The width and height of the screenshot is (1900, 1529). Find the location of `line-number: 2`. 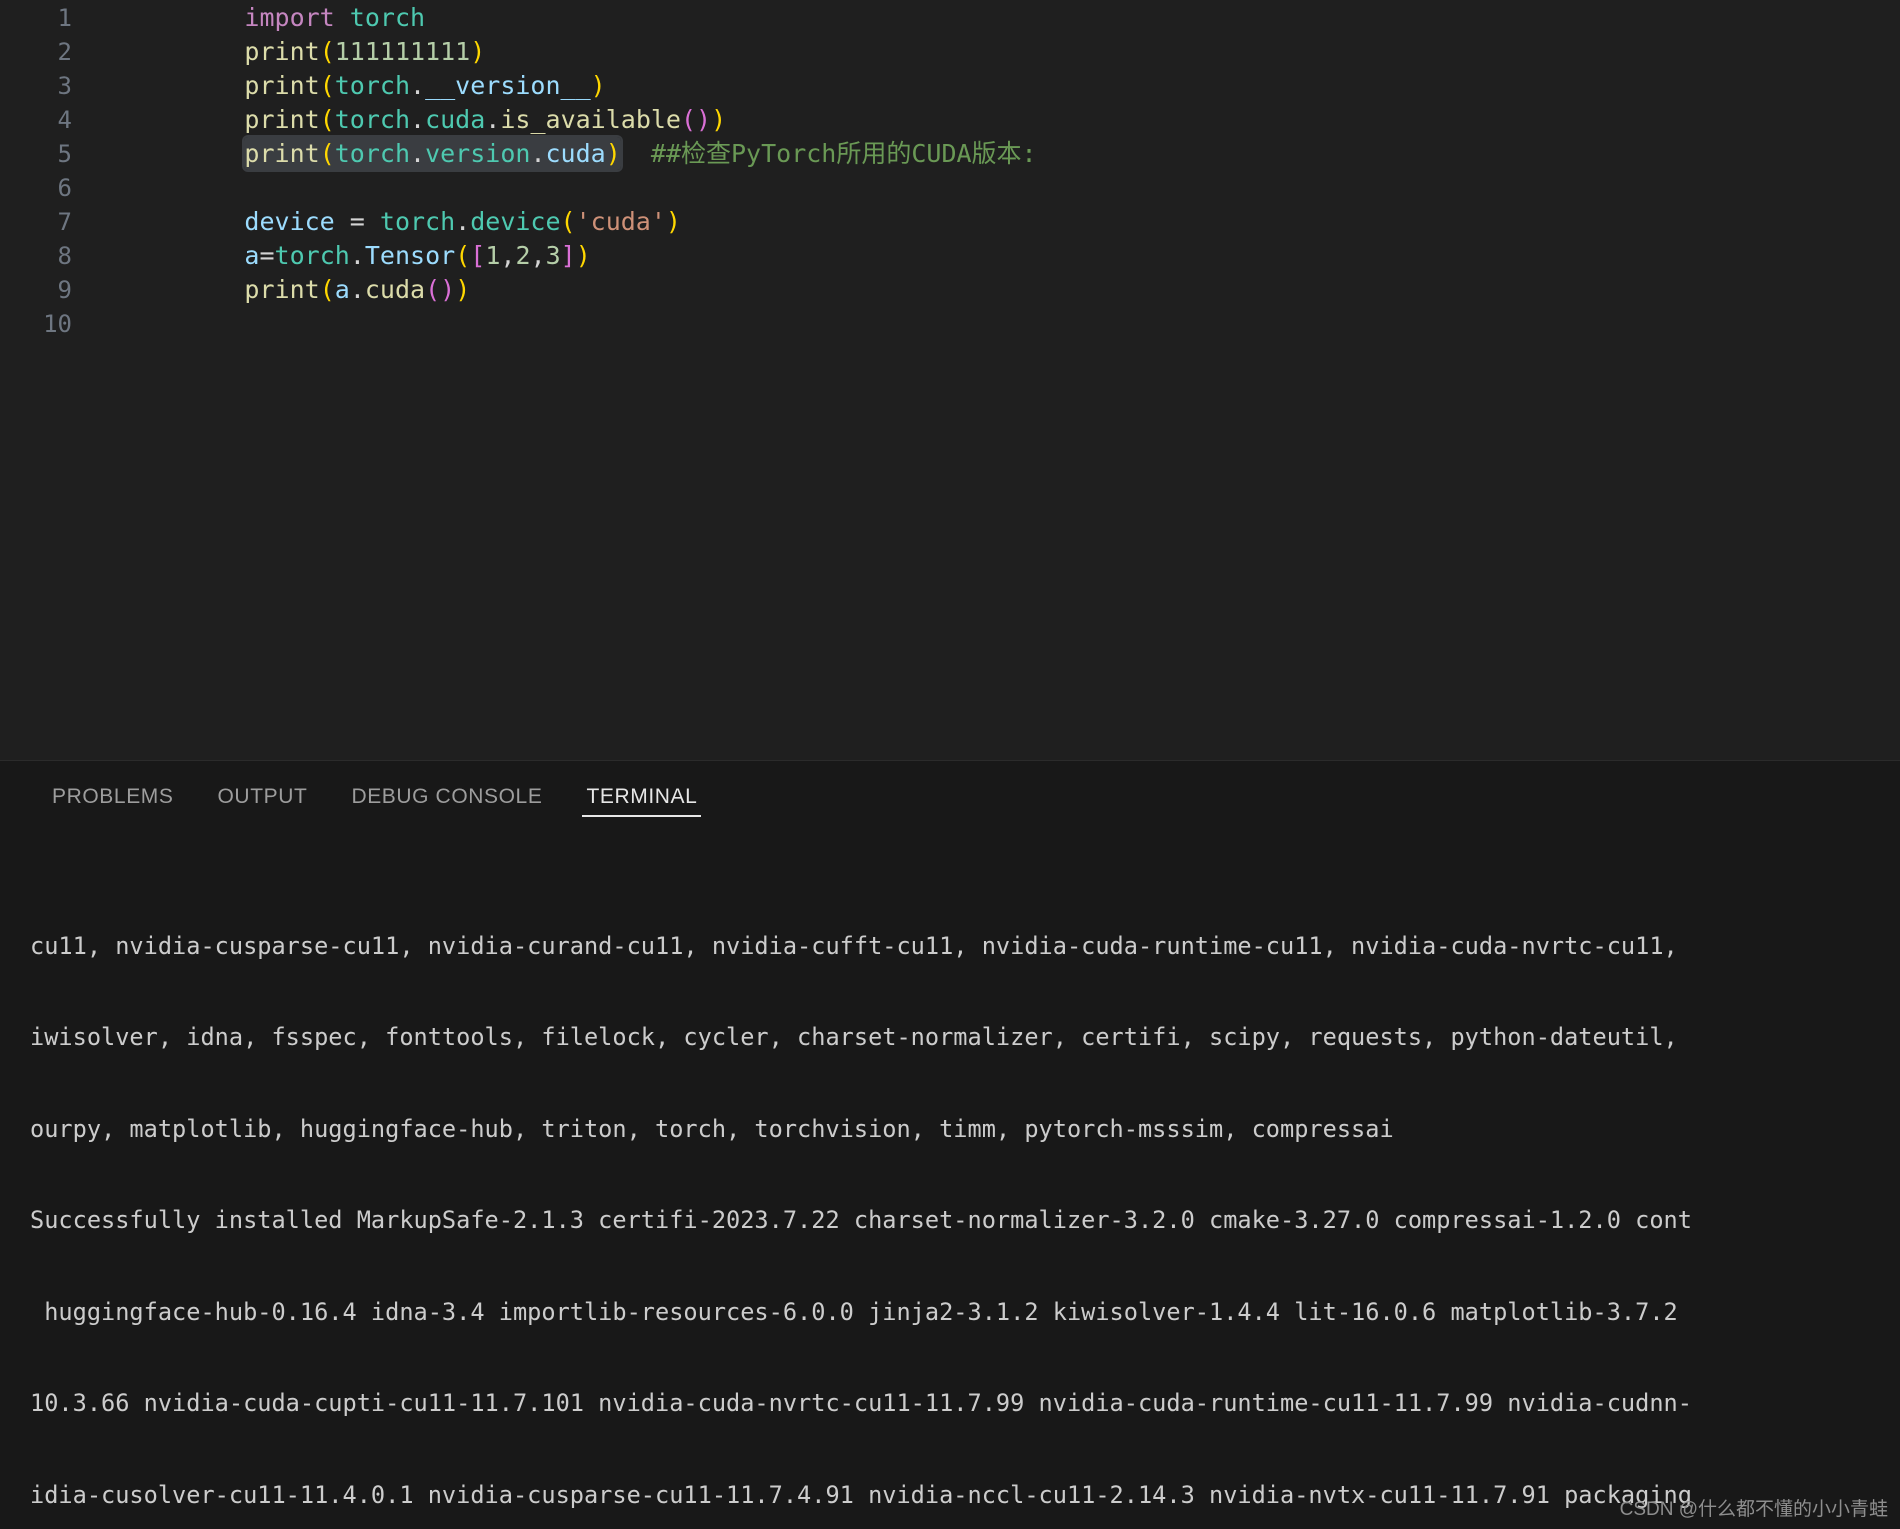

line-number: 2 is located at coordinates (64, 52).